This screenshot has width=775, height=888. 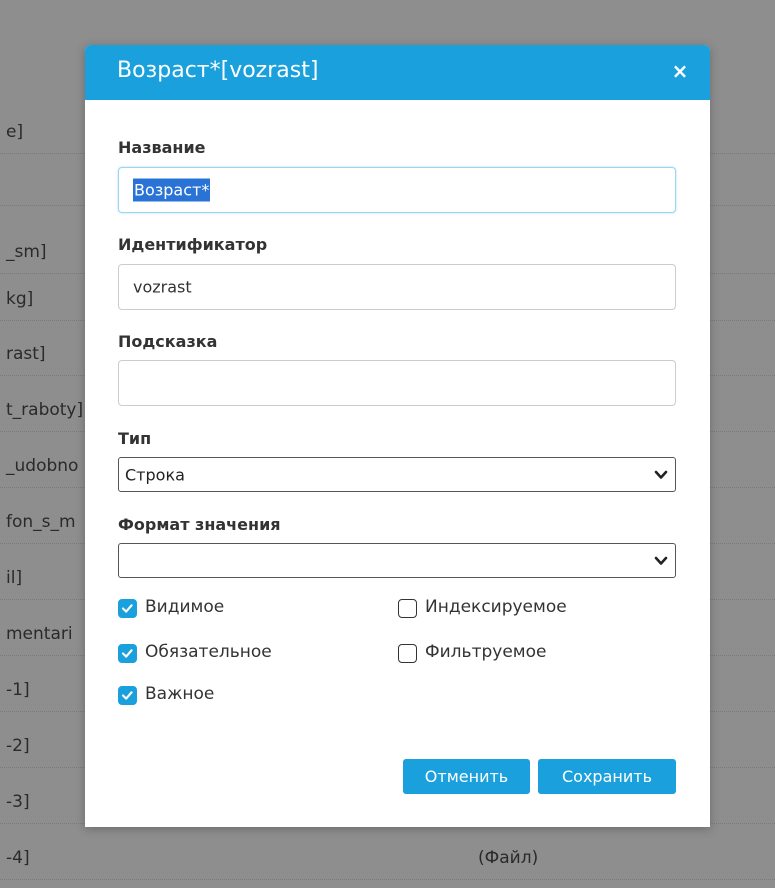 I want to click on name-label: Название, so click(x=162, y=147).